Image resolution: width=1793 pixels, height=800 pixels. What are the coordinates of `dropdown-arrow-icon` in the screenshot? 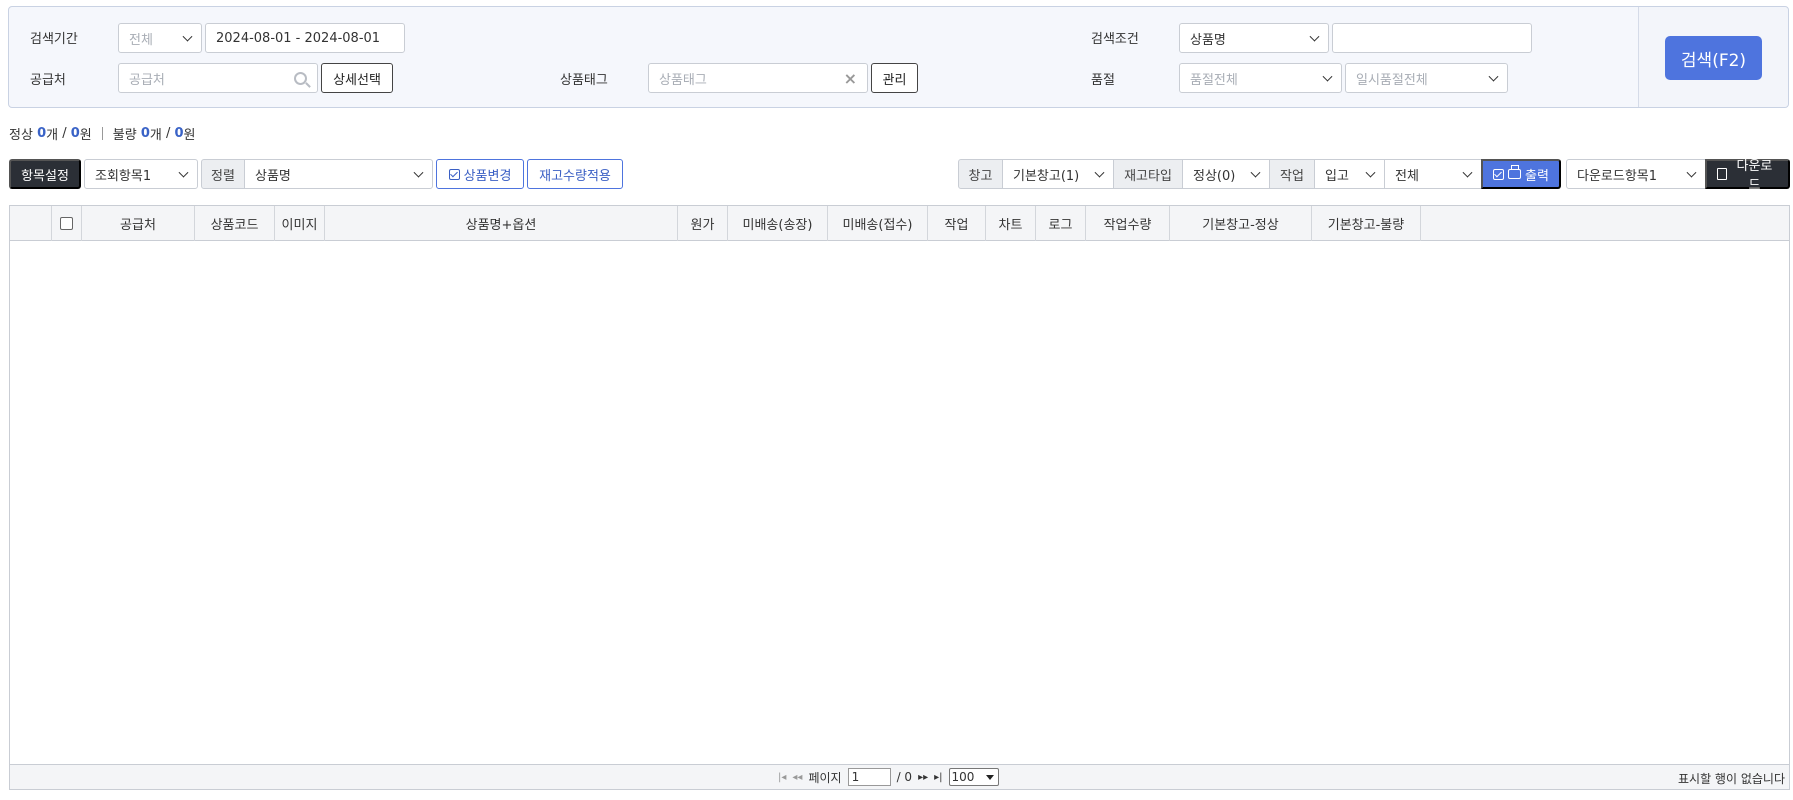 It's located at (989, 777).